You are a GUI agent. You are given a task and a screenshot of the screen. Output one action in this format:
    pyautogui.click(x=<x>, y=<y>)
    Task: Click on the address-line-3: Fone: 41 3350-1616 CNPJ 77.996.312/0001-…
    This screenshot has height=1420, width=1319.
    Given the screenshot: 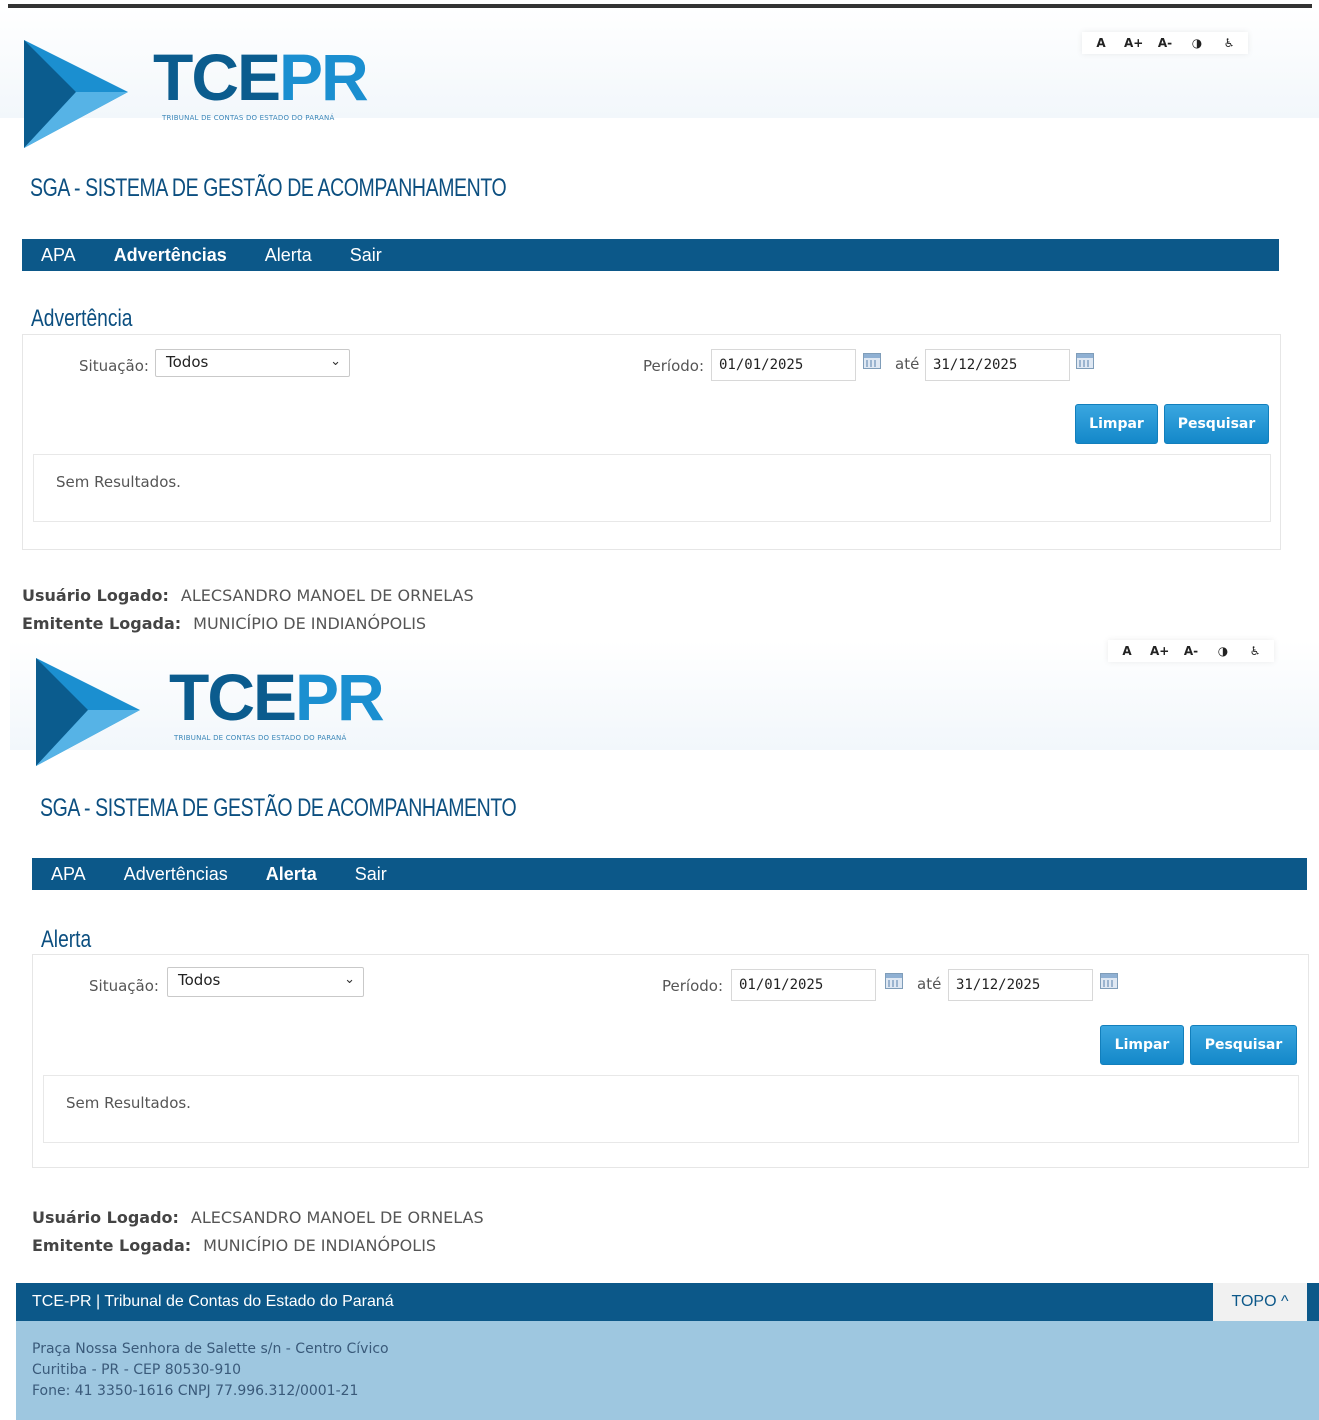 What is the action you would take?
    pyautogui.click(x=195, y=1391)
    